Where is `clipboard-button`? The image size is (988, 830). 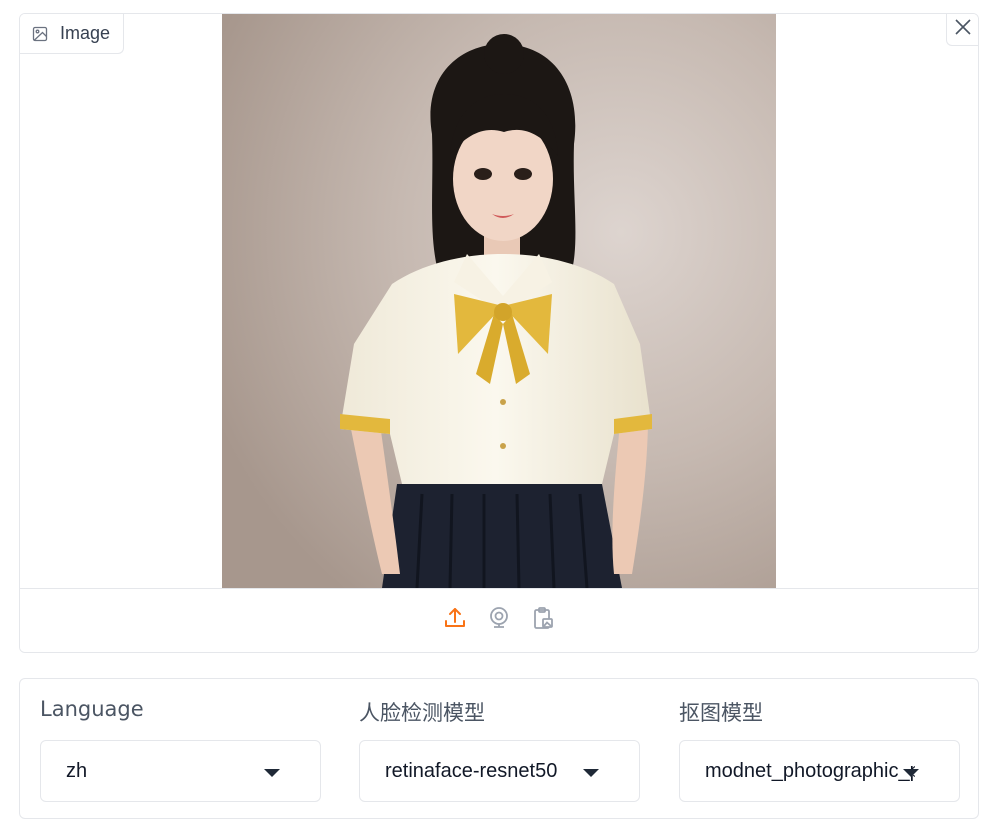 clipboard-button is located at coordinates (543, 620).